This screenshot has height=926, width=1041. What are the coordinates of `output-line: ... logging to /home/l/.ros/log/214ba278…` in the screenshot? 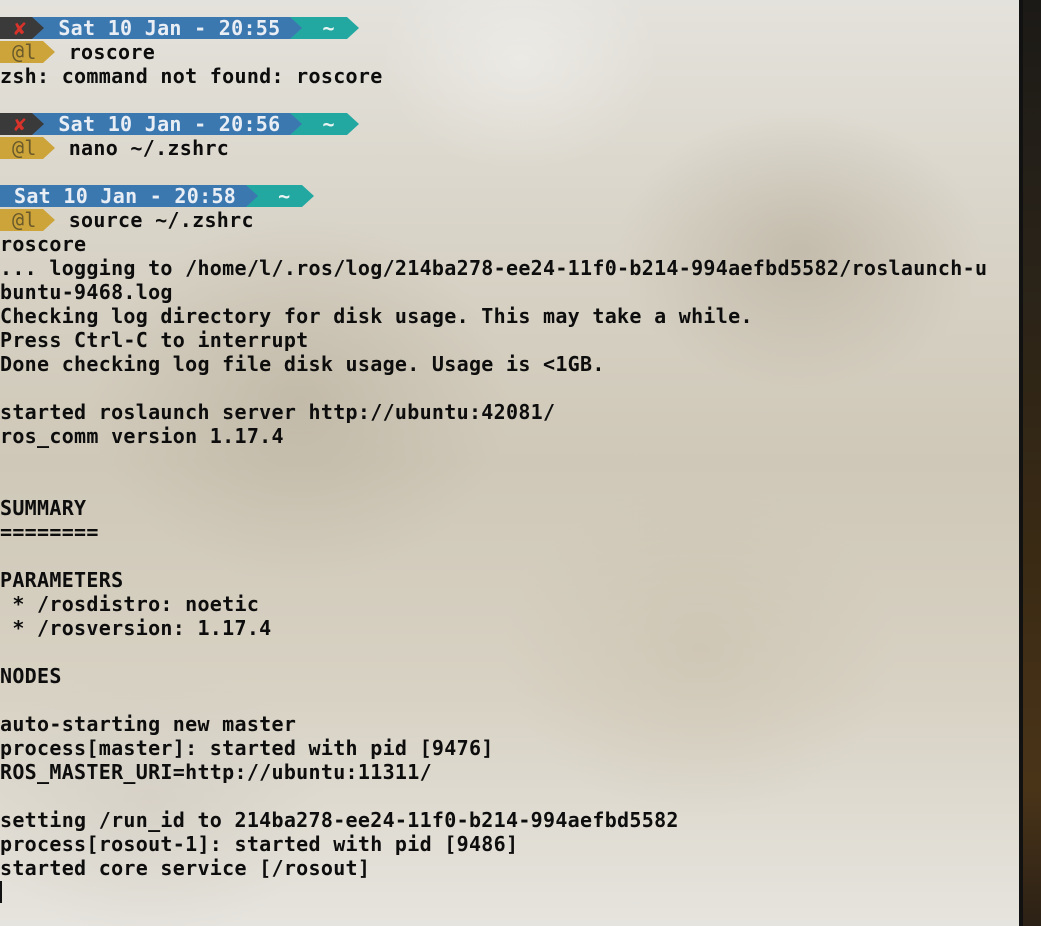 It's located at (494, 268).